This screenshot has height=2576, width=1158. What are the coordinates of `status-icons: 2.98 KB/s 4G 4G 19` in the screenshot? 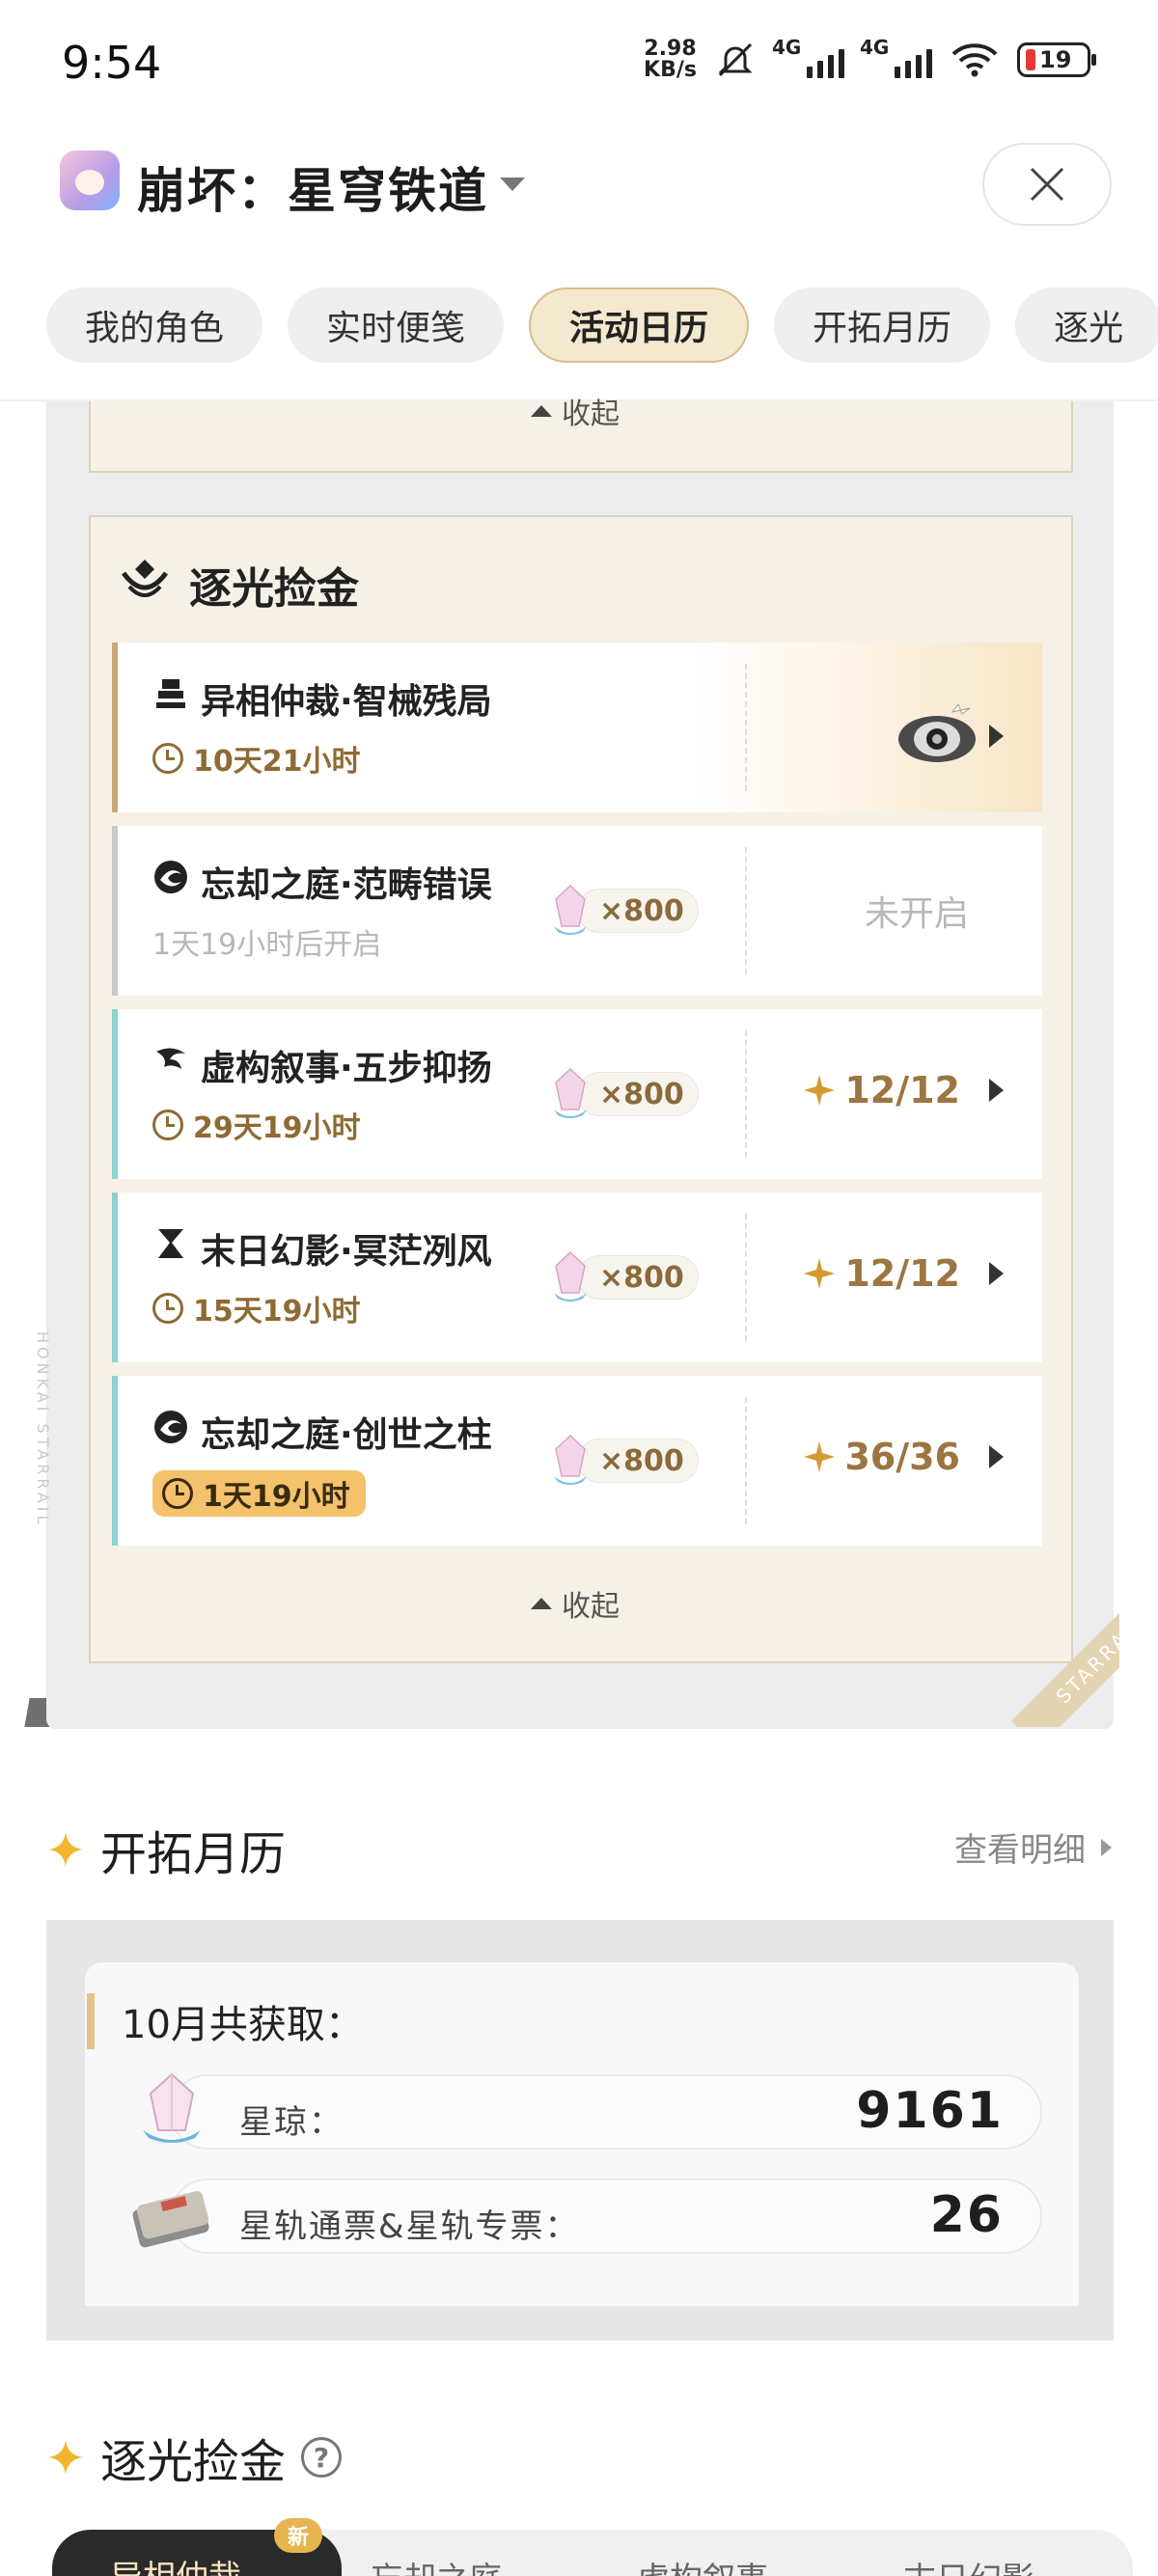 It's located at (870, 59).